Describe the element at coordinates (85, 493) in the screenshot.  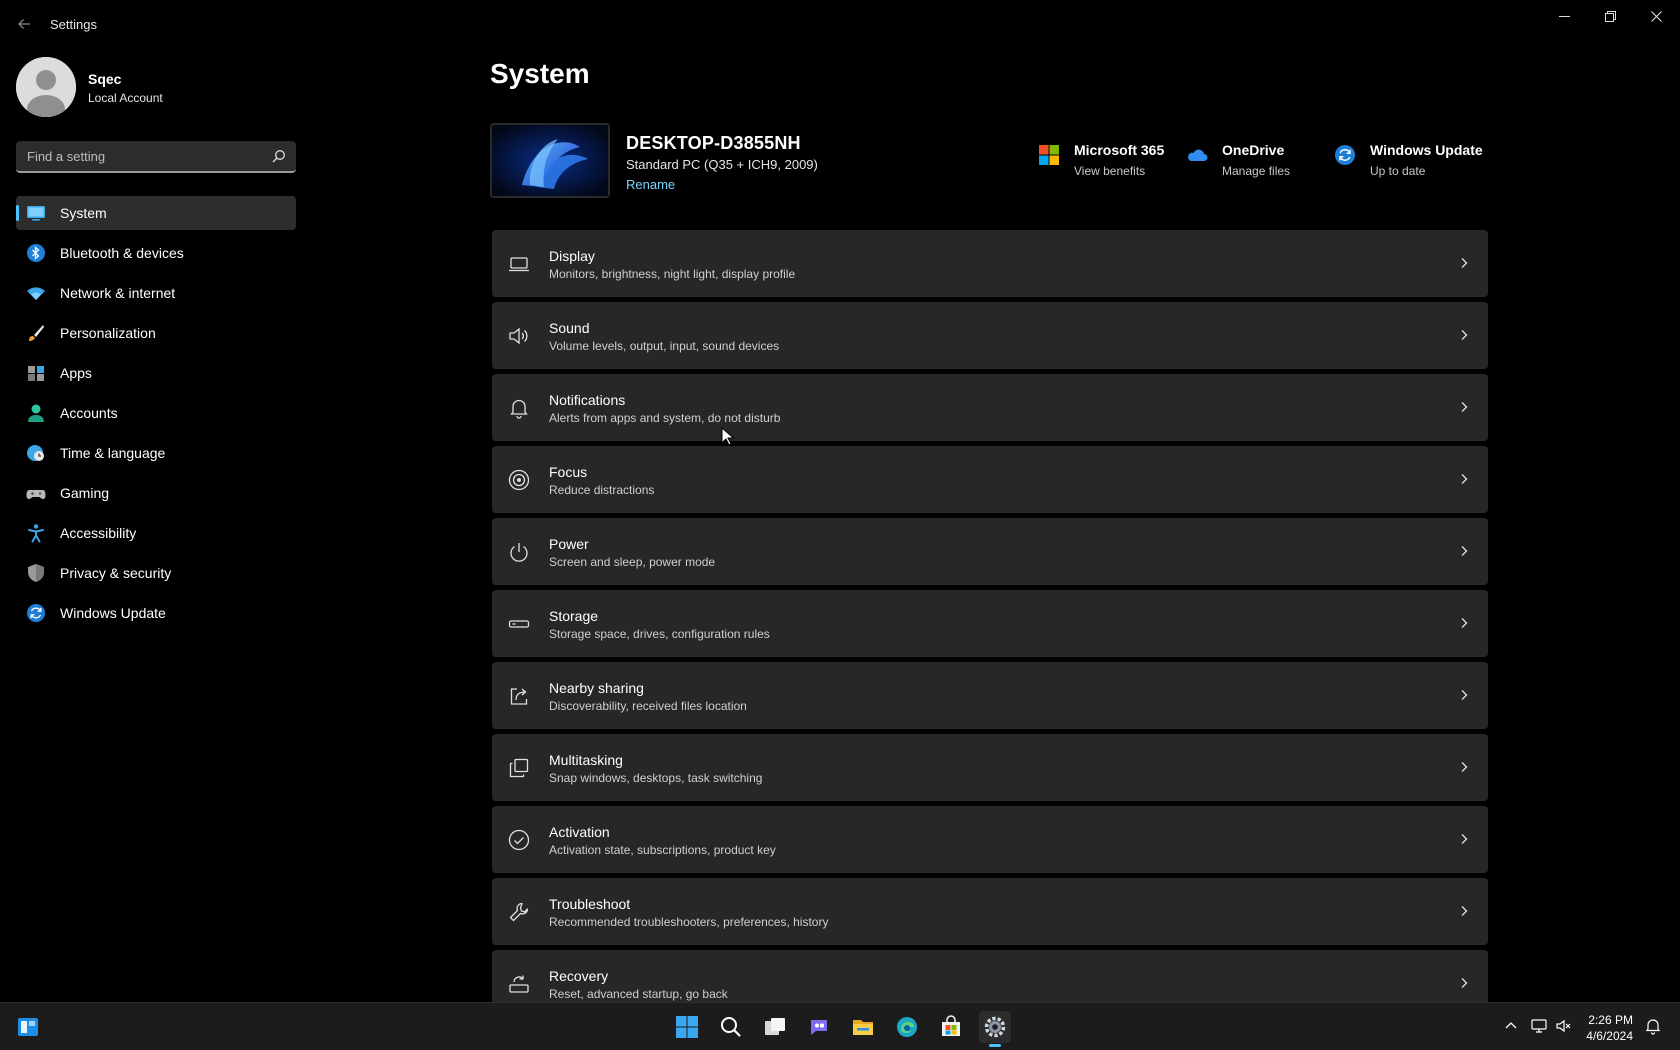
I see `sidebar-item-label: Gaming` at that location.